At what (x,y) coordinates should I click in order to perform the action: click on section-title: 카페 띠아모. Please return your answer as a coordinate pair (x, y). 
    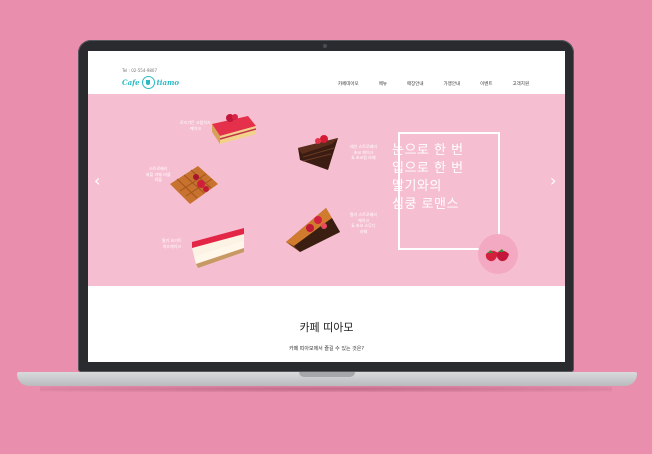
    Looking at the image, I should click on (326, 327).